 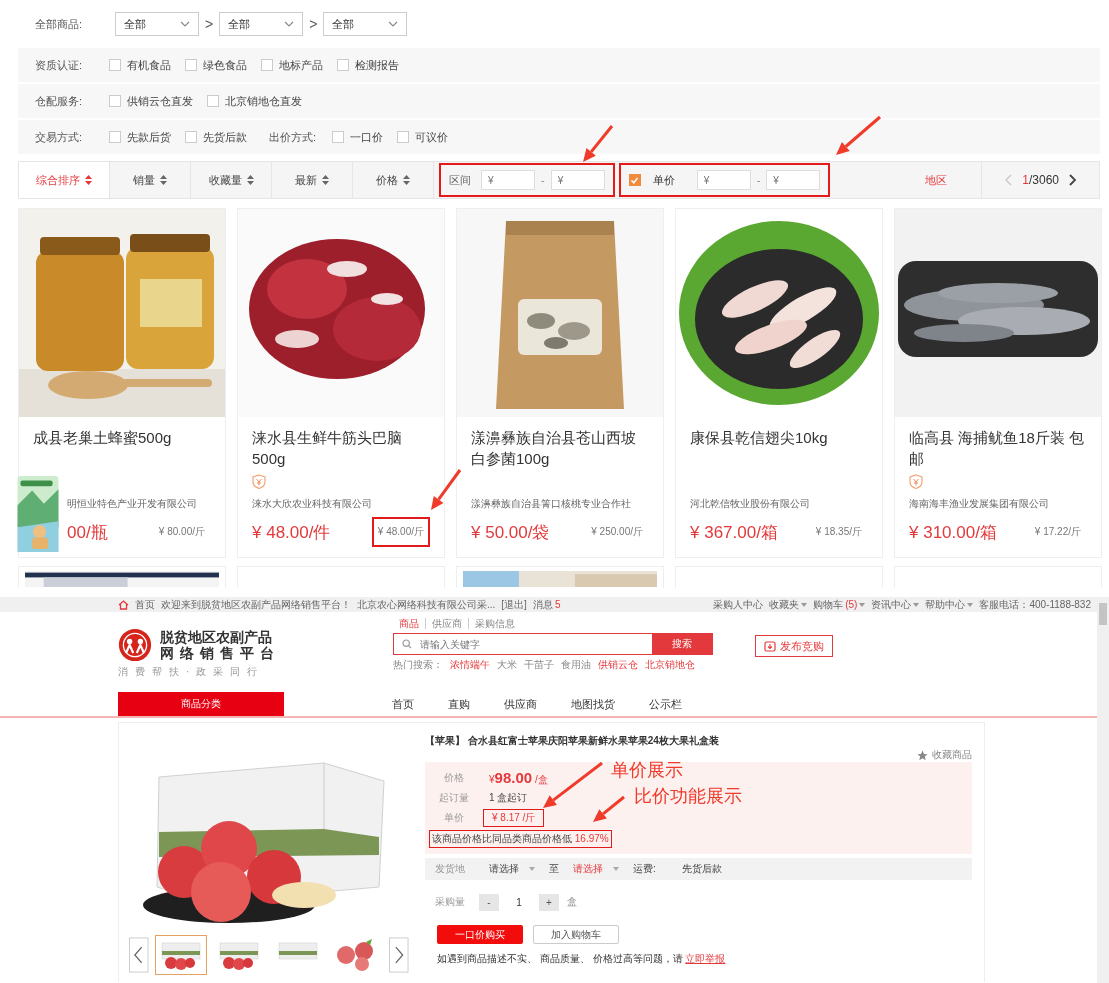 What do you see at coordinates (944, 755) in the screenshot?
I see `favorite-button: 收藏商品` at bounding box center [944, 755].